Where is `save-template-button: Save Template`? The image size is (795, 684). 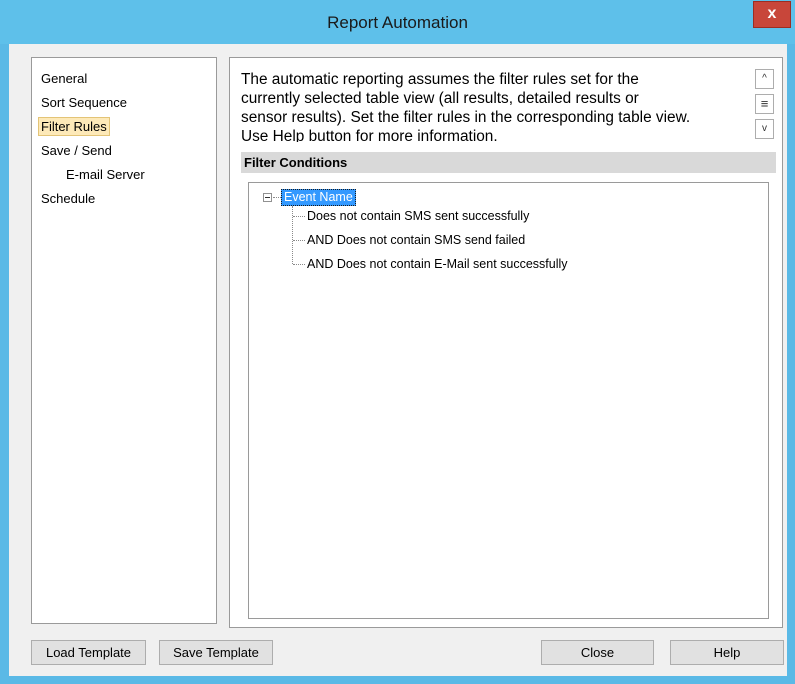 save-template-button: Save Template is located at coordinates (216, 652).